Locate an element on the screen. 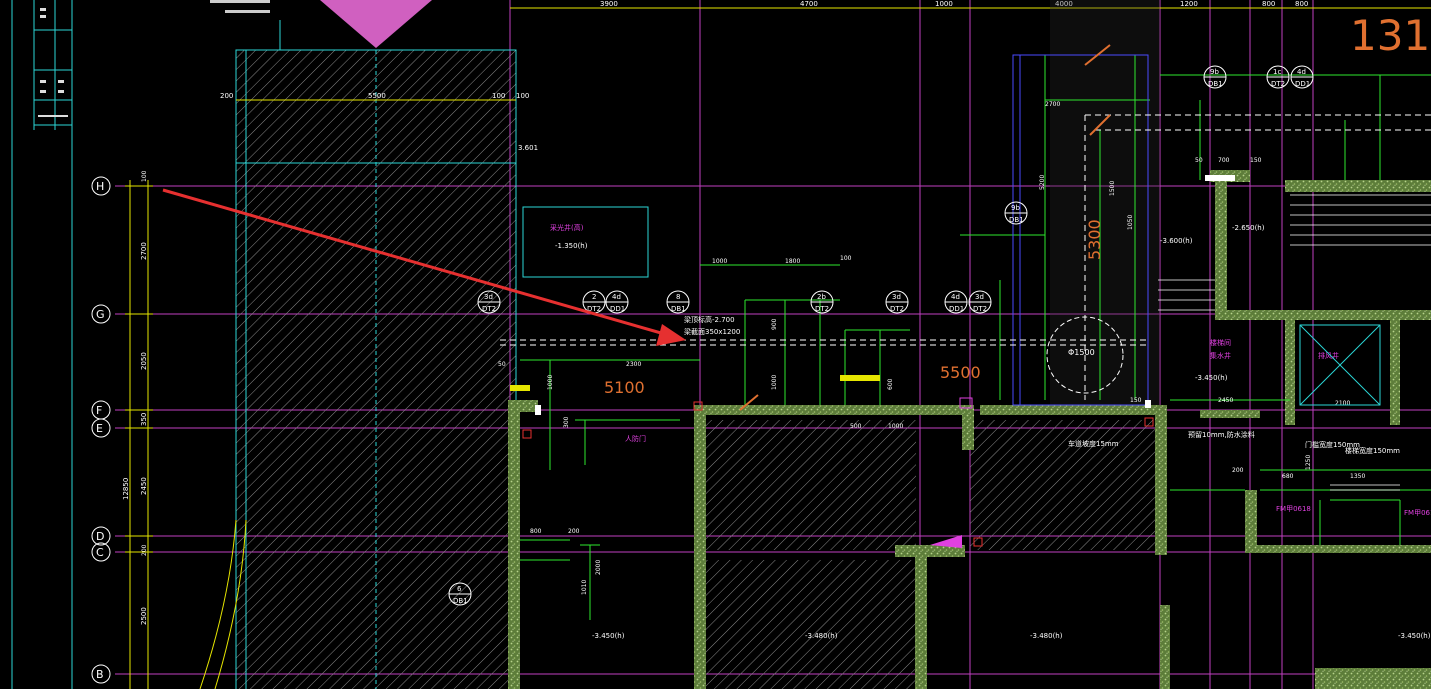 This screenshot has height=689, width=1431. axis-C: C is located at coordinates (100, 552).